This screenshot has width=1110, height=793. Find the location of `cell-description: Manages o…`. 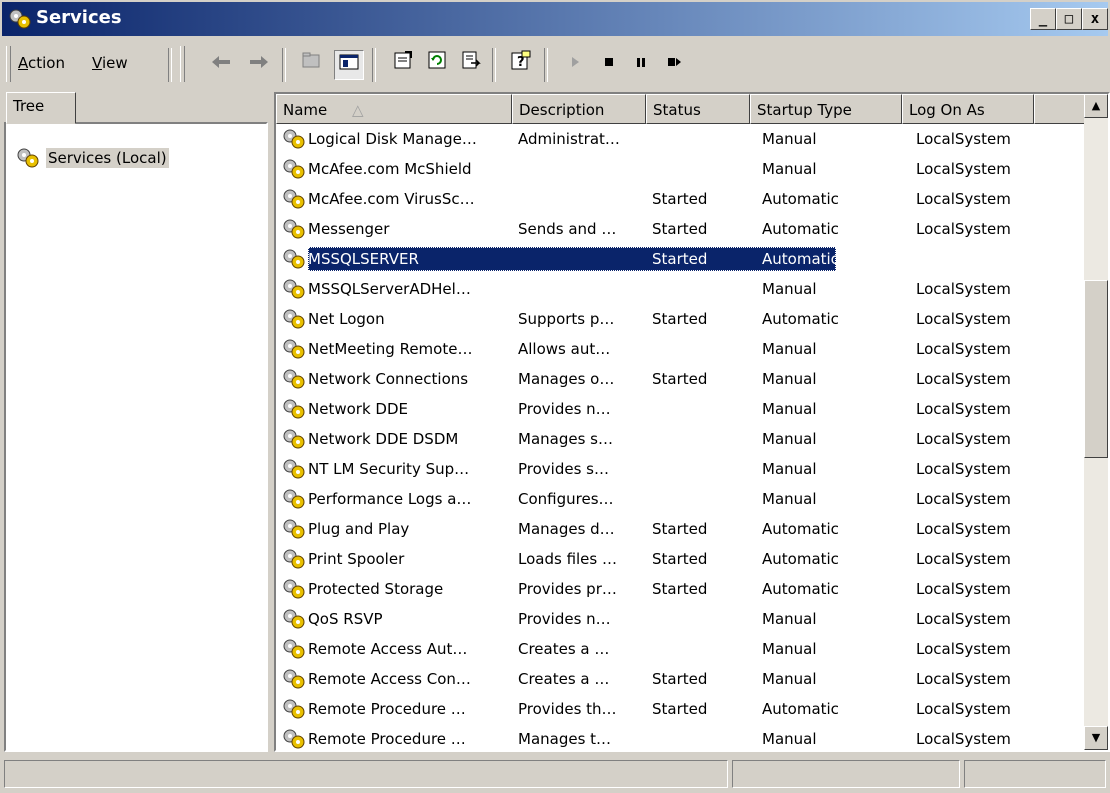

cell-description: Manages o… is located at coordinates (566, 379).